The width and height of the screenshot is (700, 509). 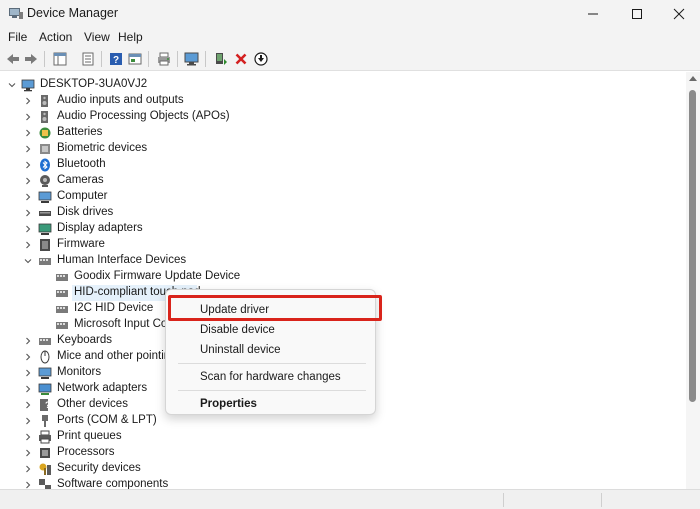 I want to click on tree-item-i2c-hid: I2C HID Device, so click(x=85, y=309).